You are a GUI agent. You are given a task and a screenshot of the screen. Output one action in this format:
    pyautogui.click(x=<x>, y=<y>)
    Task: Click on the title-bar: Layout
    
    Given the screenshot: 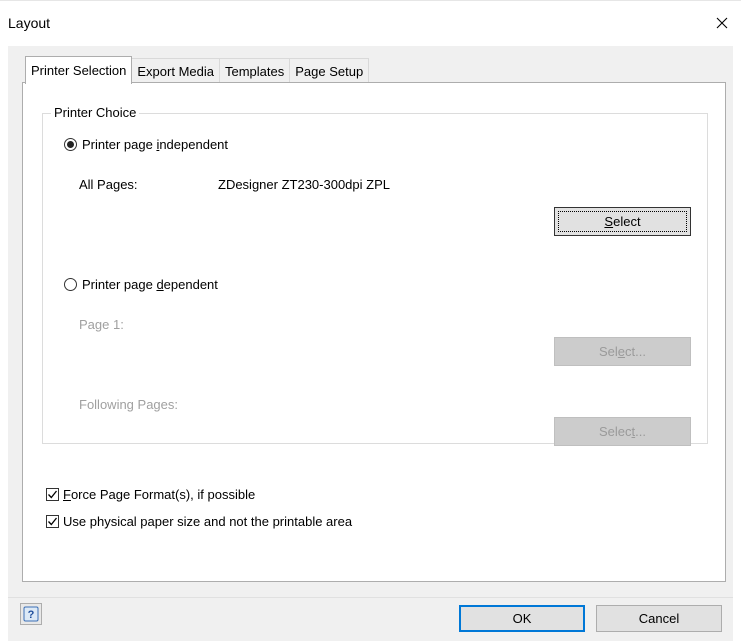 What is the action you would take?
    pyautogui.click(x=370, y=23)
    